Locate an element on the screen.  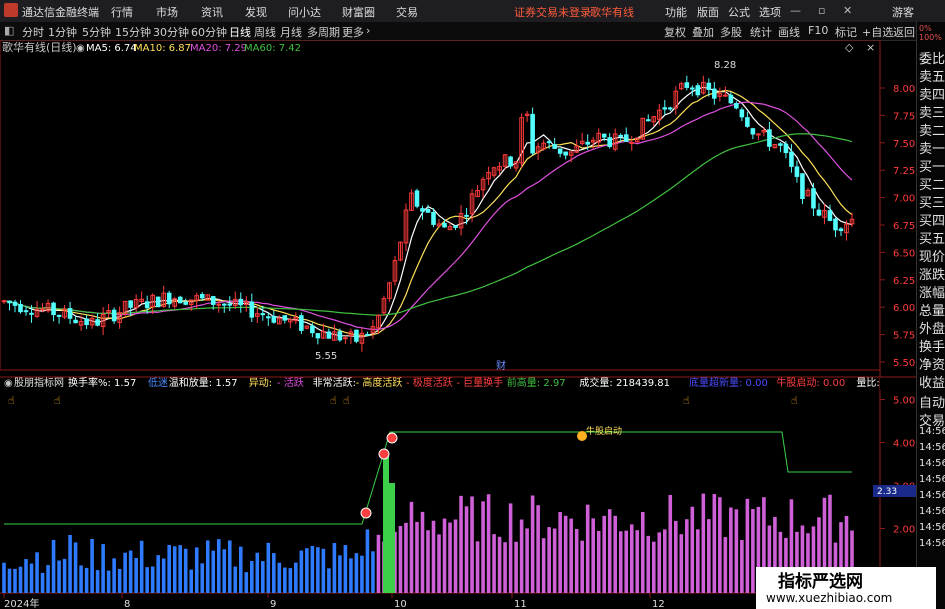
side-panel-item: 买一 is located at coordinates (932, 165).